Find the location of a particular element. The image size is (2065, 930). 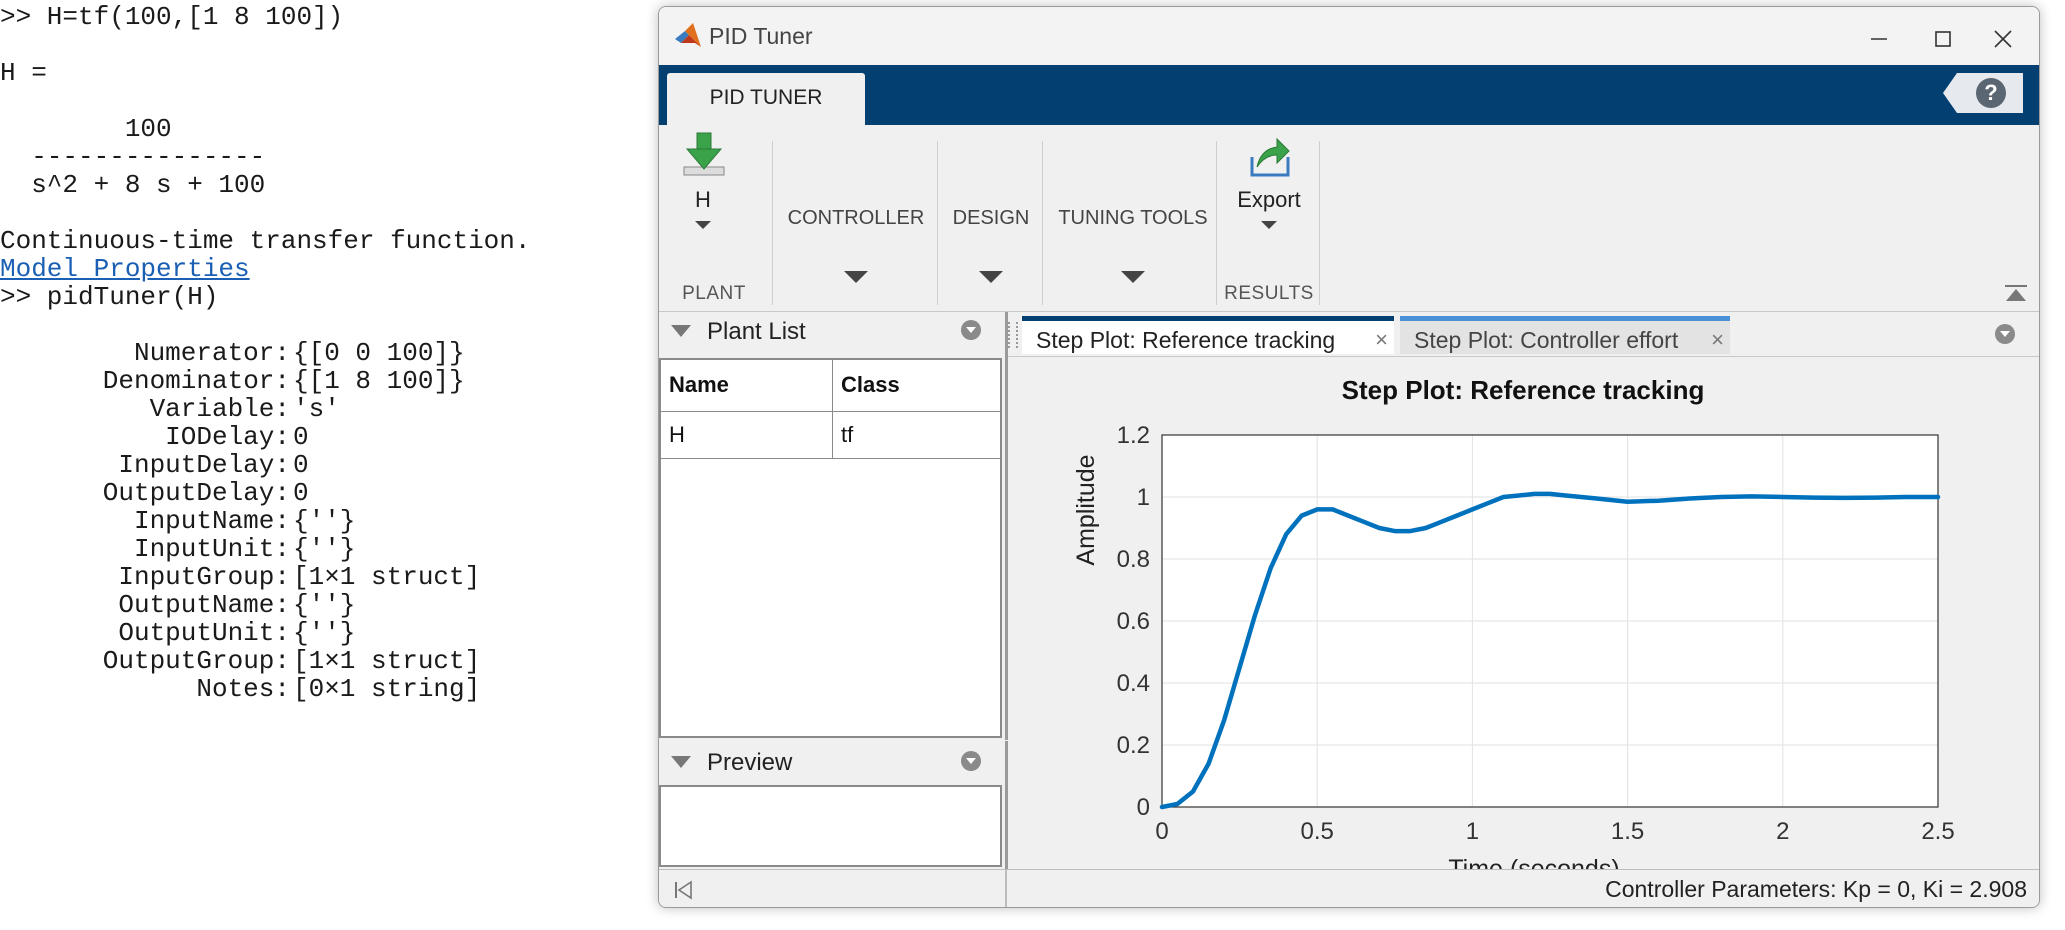

property-name: InputName: is located at coordinates (211, 521).